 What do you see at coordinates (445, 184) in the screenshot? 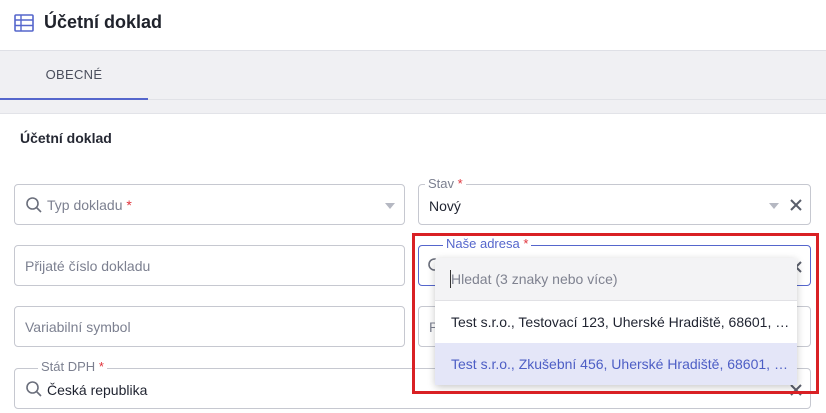
I see `stav-label: Stav *` at bounding box center [445, 184].